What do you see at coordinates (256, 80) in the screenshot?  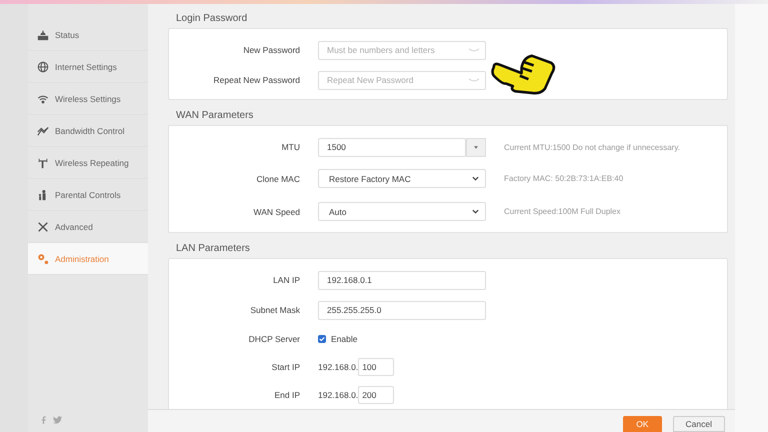 I see `field-label: Repeat New Password` at bounding box center [256, 80].